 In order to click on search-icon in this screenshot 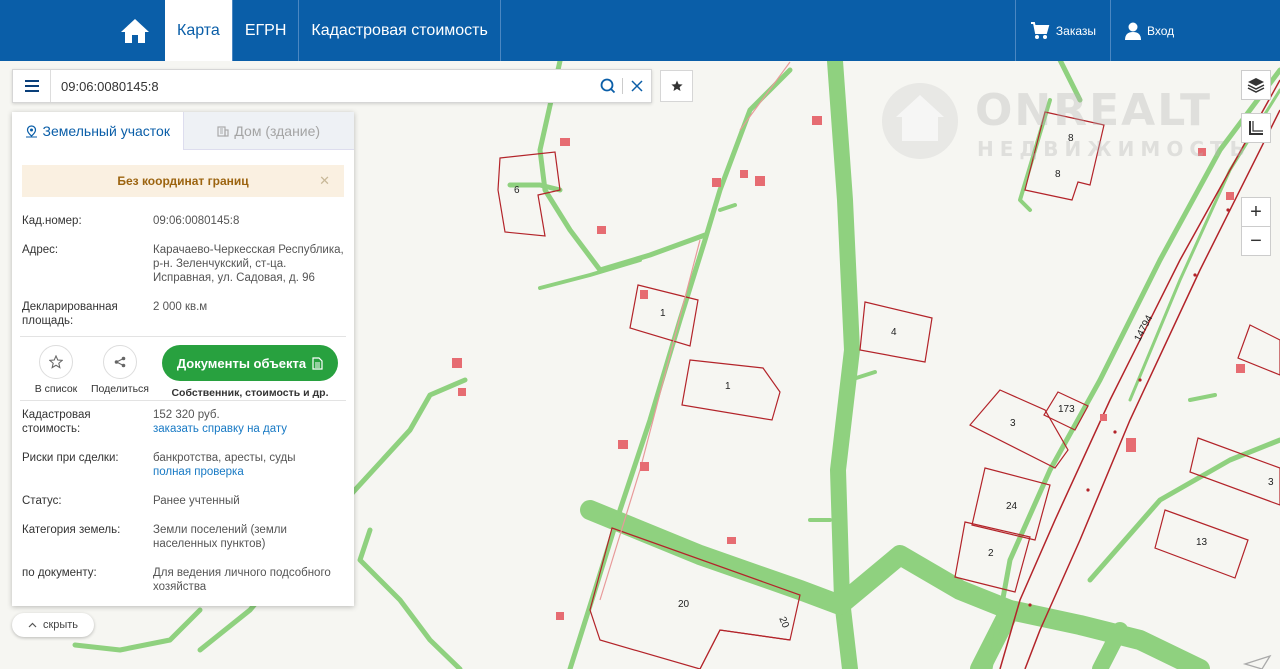, I will do `click(608, 86)`.